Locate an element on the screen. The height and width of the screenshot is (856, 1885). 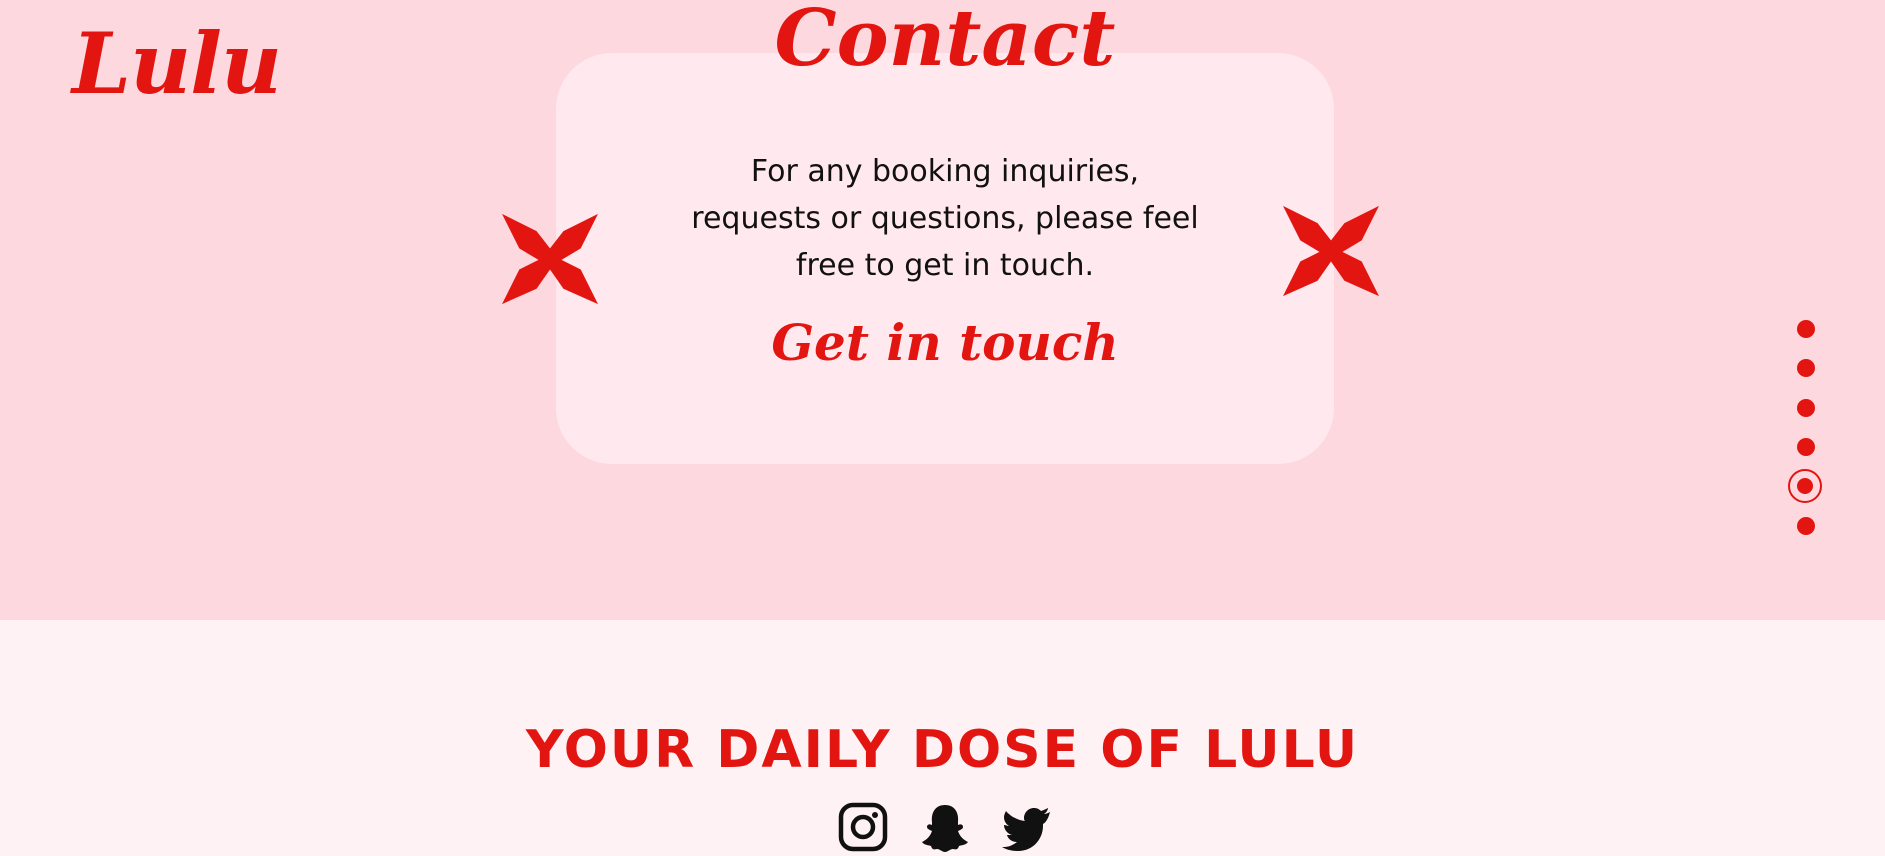
daily-dose-heading: YOUR DAILY DOSE OF LULU is located at coordinates (942, 750).